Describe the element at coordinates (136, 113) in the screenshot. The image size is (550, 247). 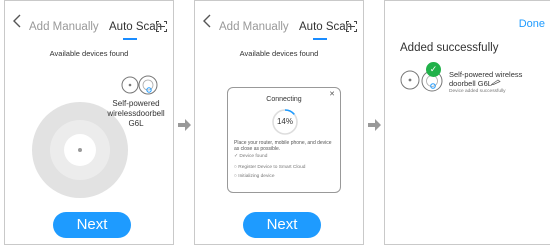
I see `device-name: Self-powered wirelessdoorbell G6L` at that location.